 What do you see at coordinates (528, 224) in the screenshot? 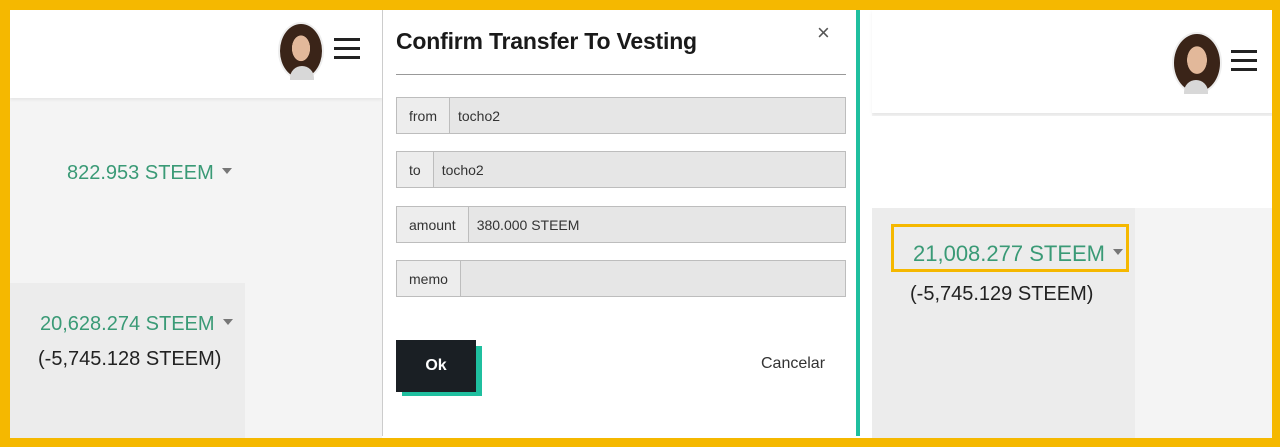
I see `amount-value: 380.000 STEEM` at bounding box center [528, 224].